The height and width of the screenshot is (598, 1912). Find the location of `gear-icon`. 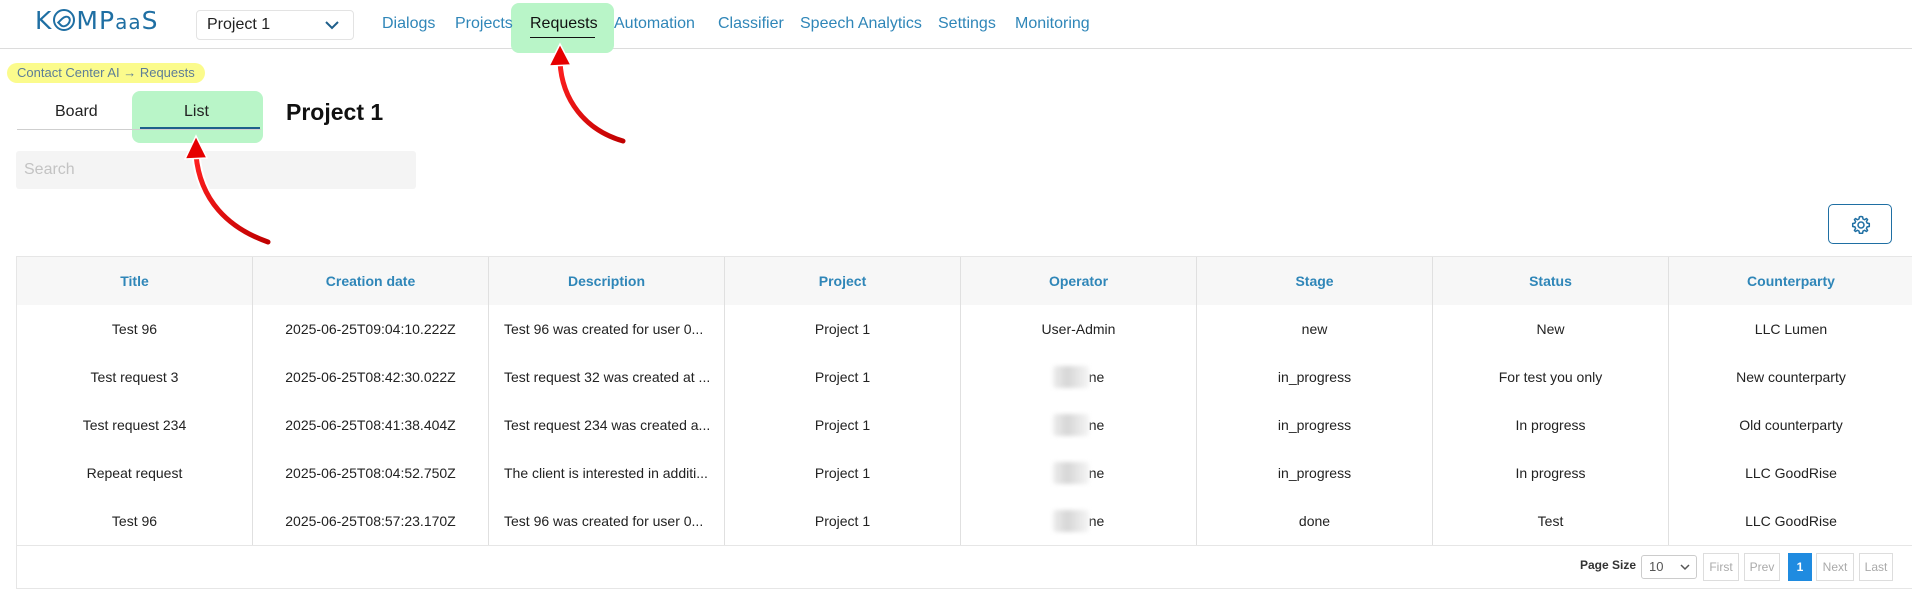

gear-icon is located at coordinates (1861, 224).